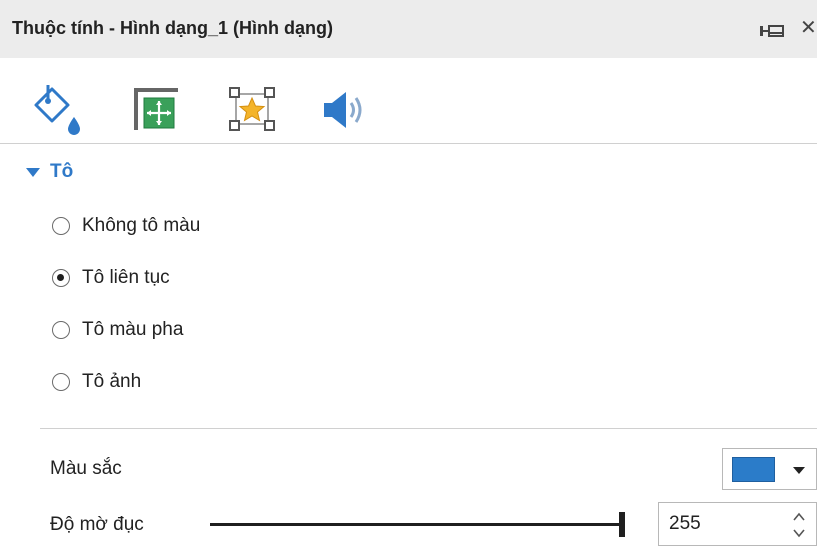  Describe the element at coordinates (685, 524) in the screenshot. I see `opacity-value: 255` at that location.